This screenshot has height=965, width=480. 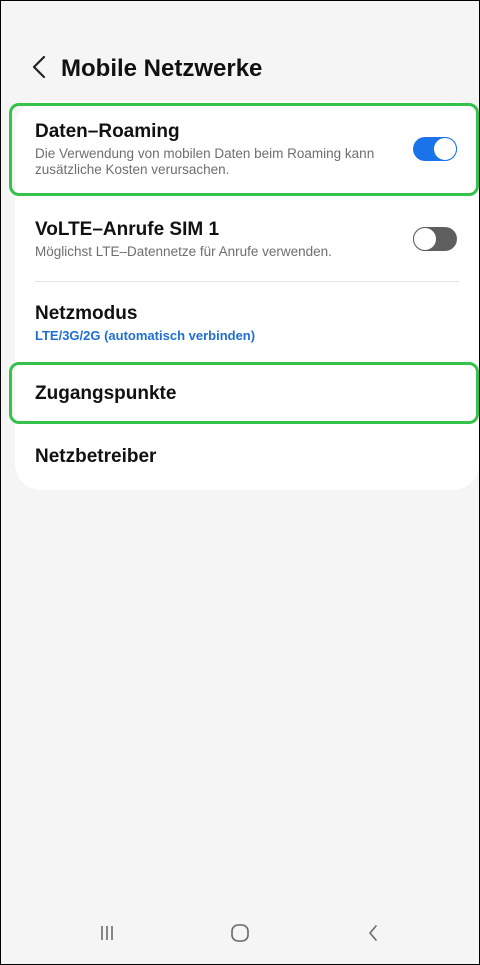 I want to click on system-back-button, so click(x=373, y=935).